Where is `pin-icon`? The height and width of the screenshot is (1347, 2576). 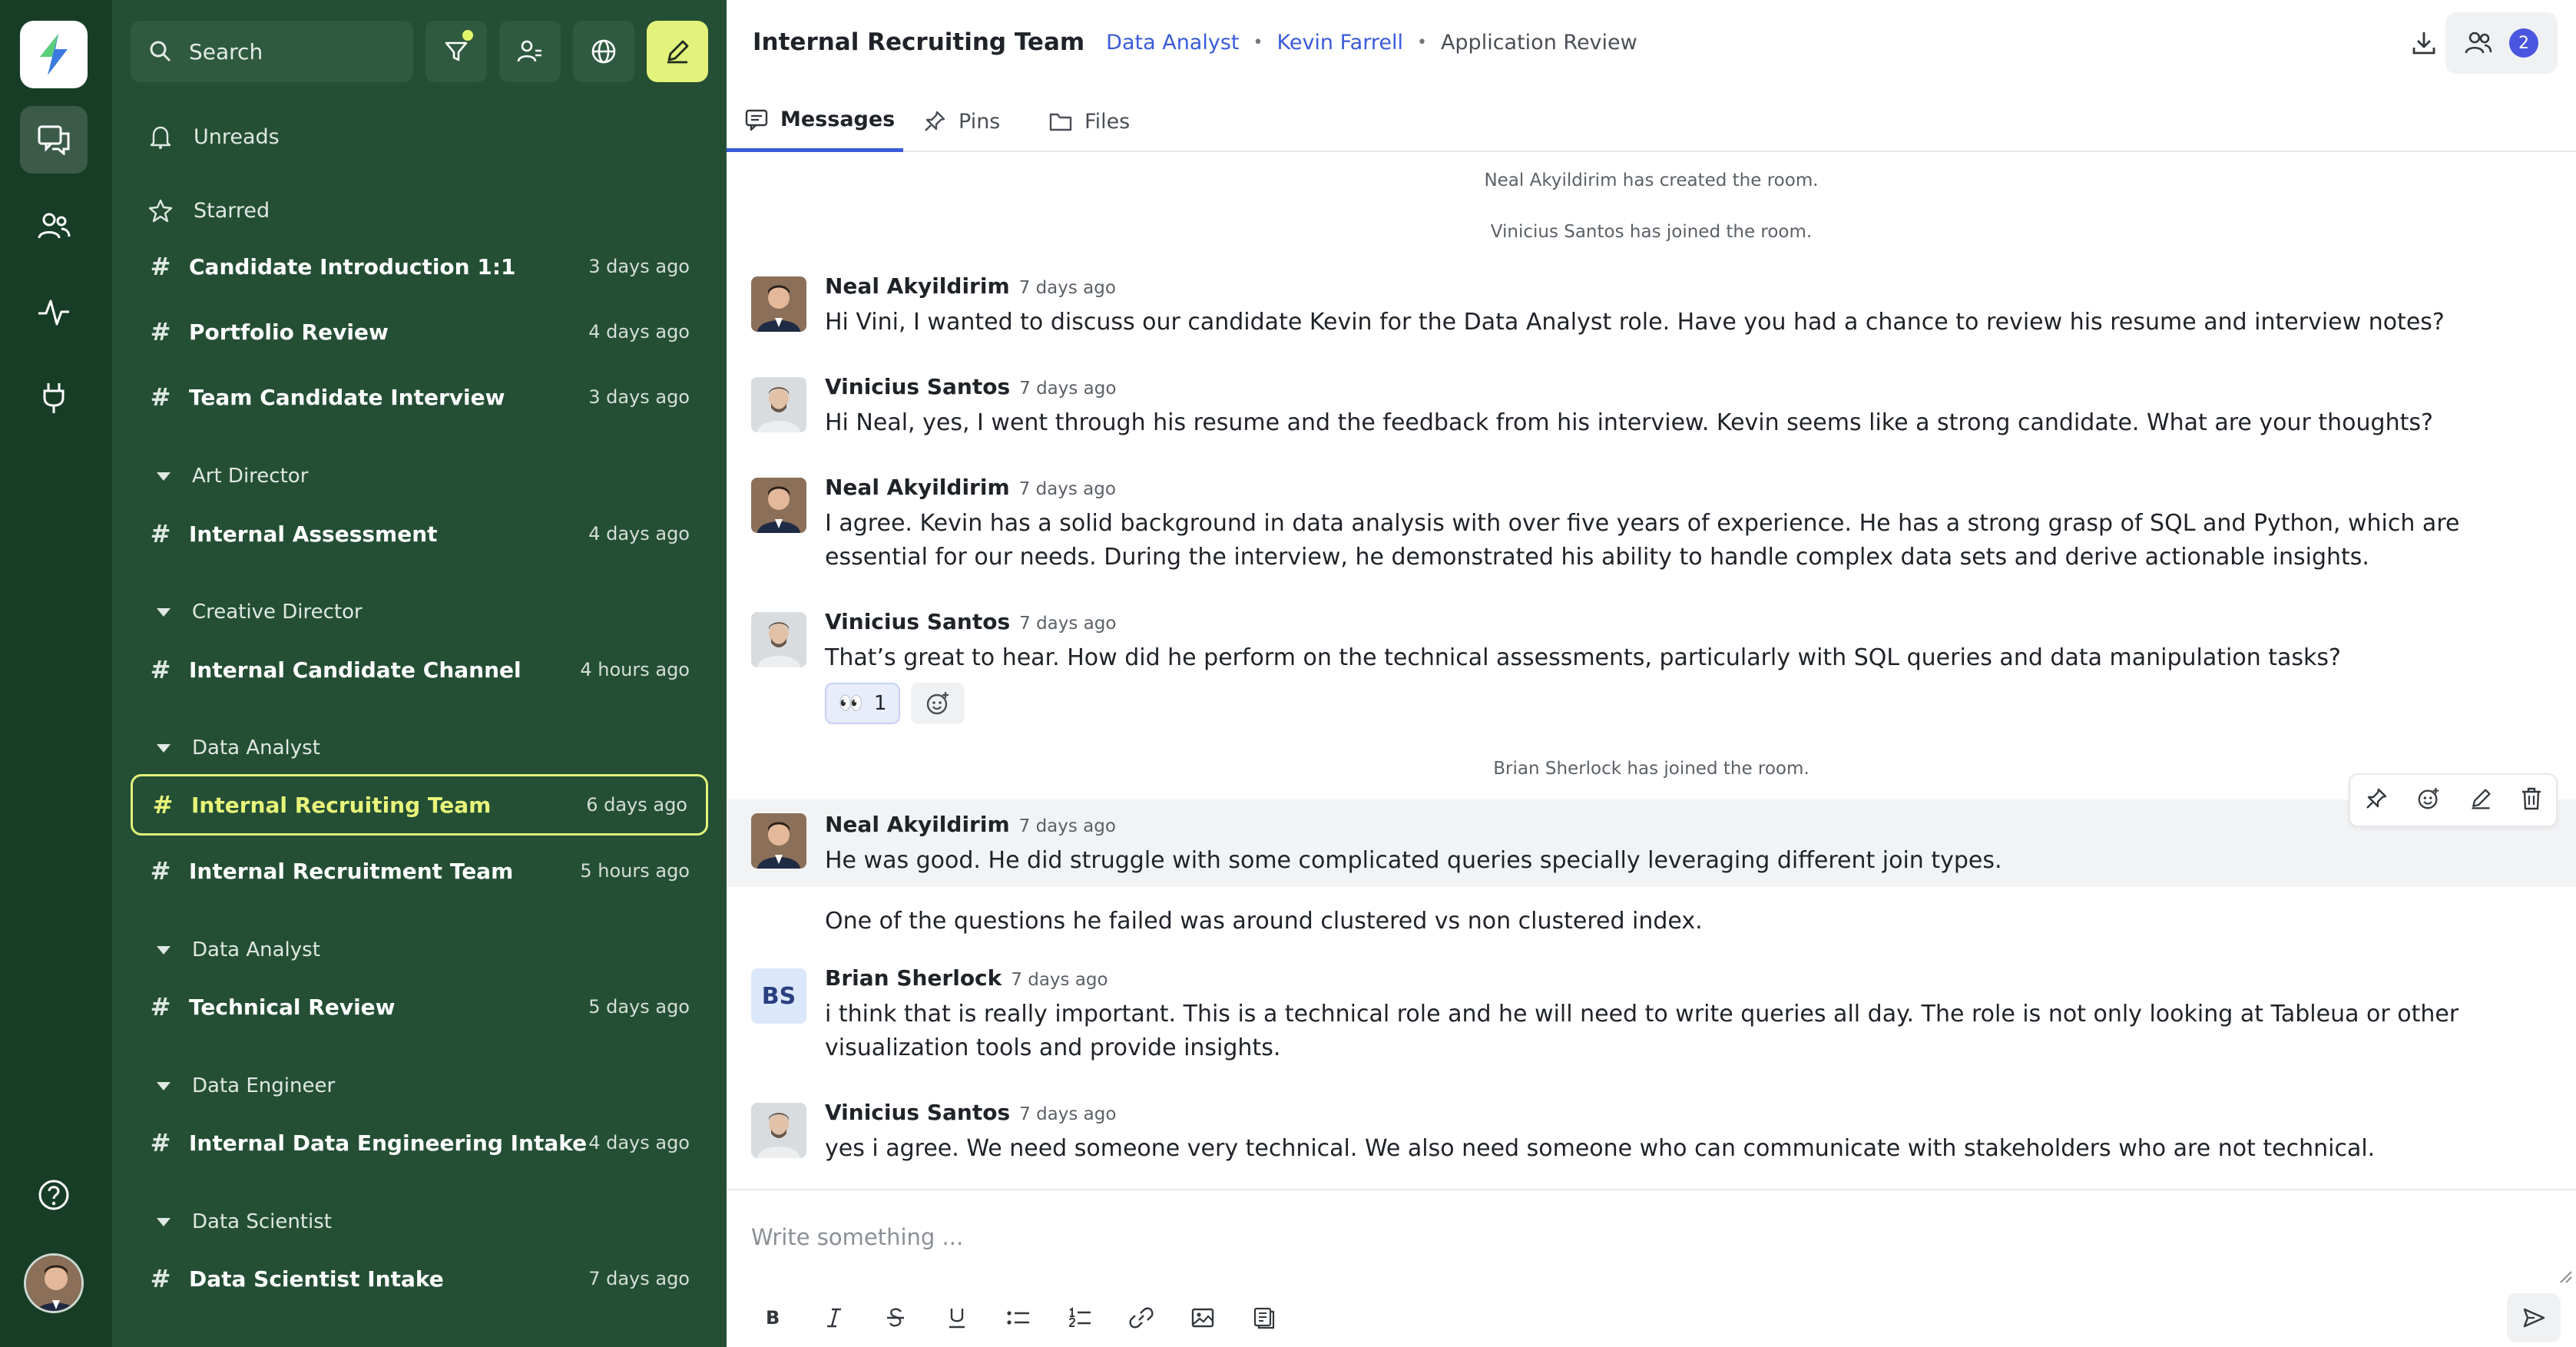
pin-icon is located at coordinates (2376, 798).